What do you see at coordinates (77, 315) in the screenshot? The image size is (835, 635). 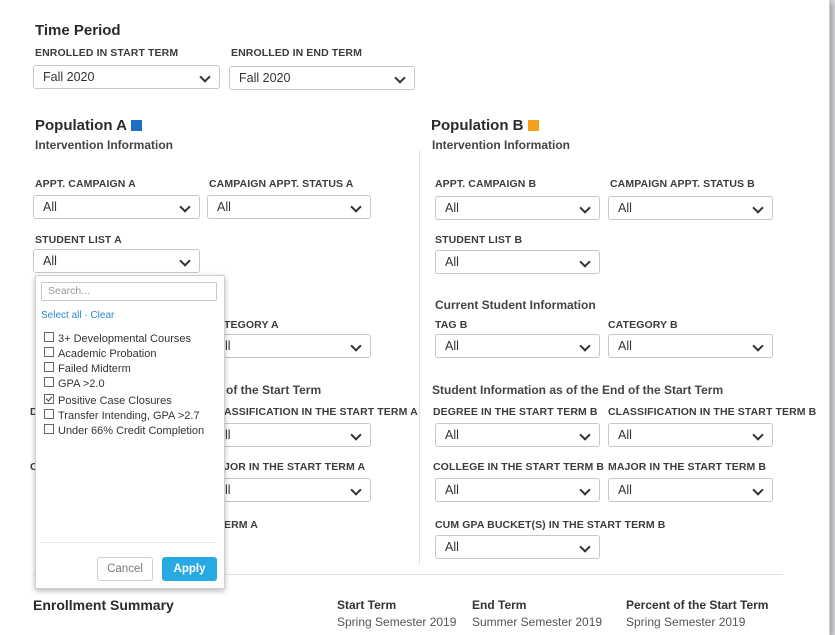 I see `select-all-clear-links: Select all · Clear` at bounding box center [77, 315].